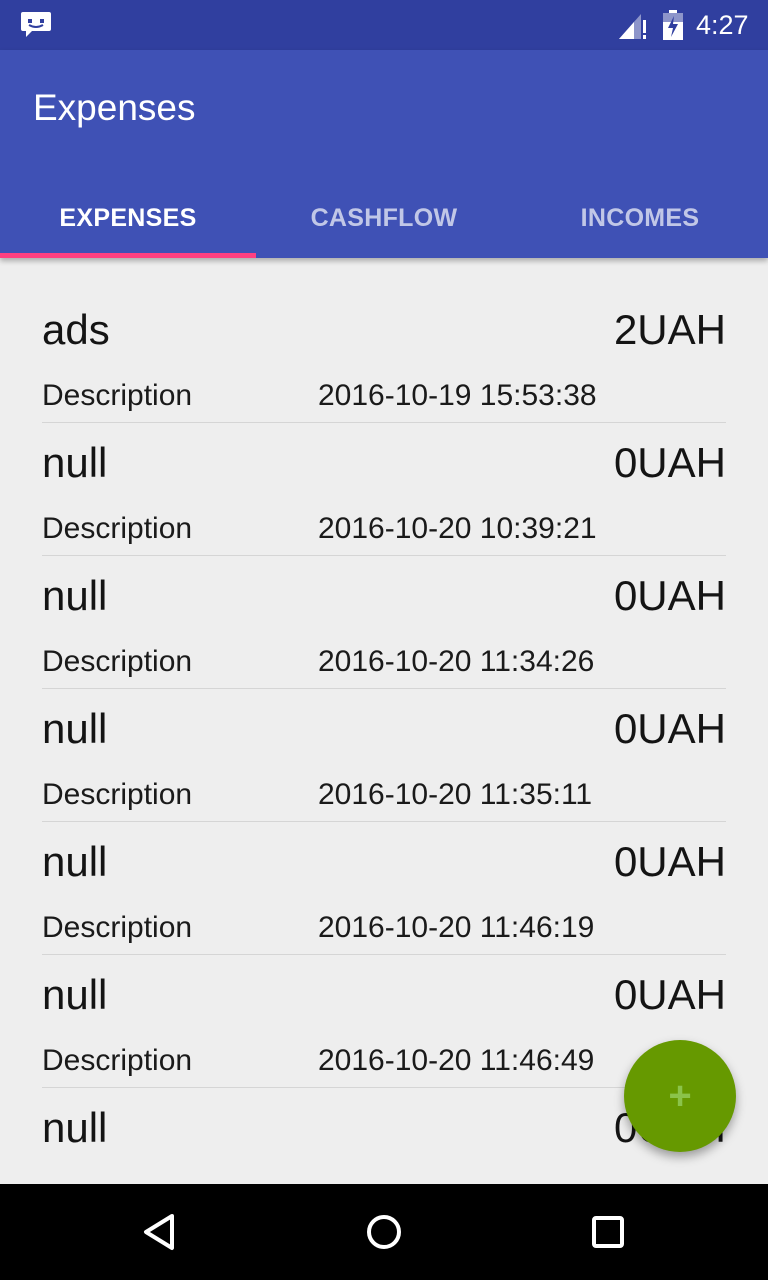 This screenshot has width=768, height=1280. I want to click on tab-label: INCOMES, so click(640, 217).